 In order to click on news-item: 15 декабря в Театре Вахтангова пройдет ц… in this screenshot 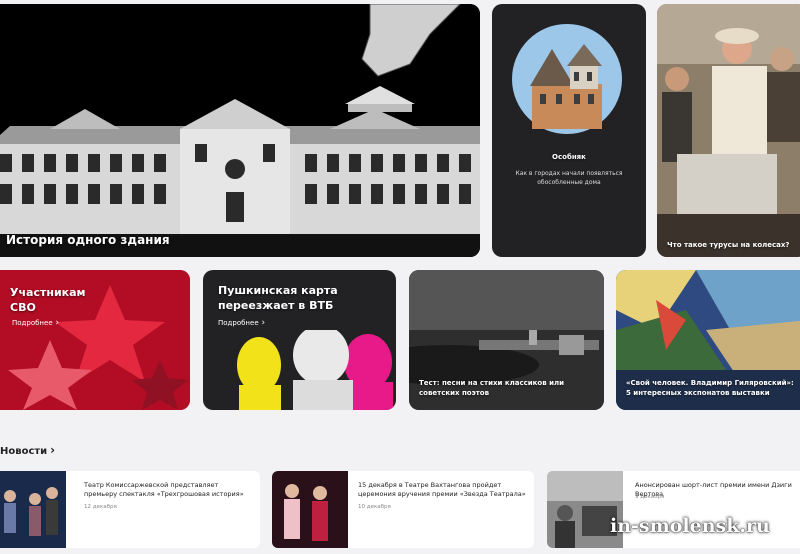, I will do `click(403, 509)`.